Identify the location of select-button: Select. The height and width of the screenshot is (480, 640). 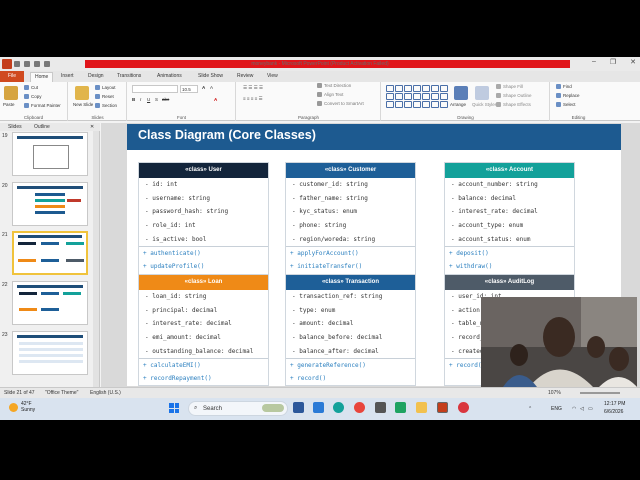
(566, 105).